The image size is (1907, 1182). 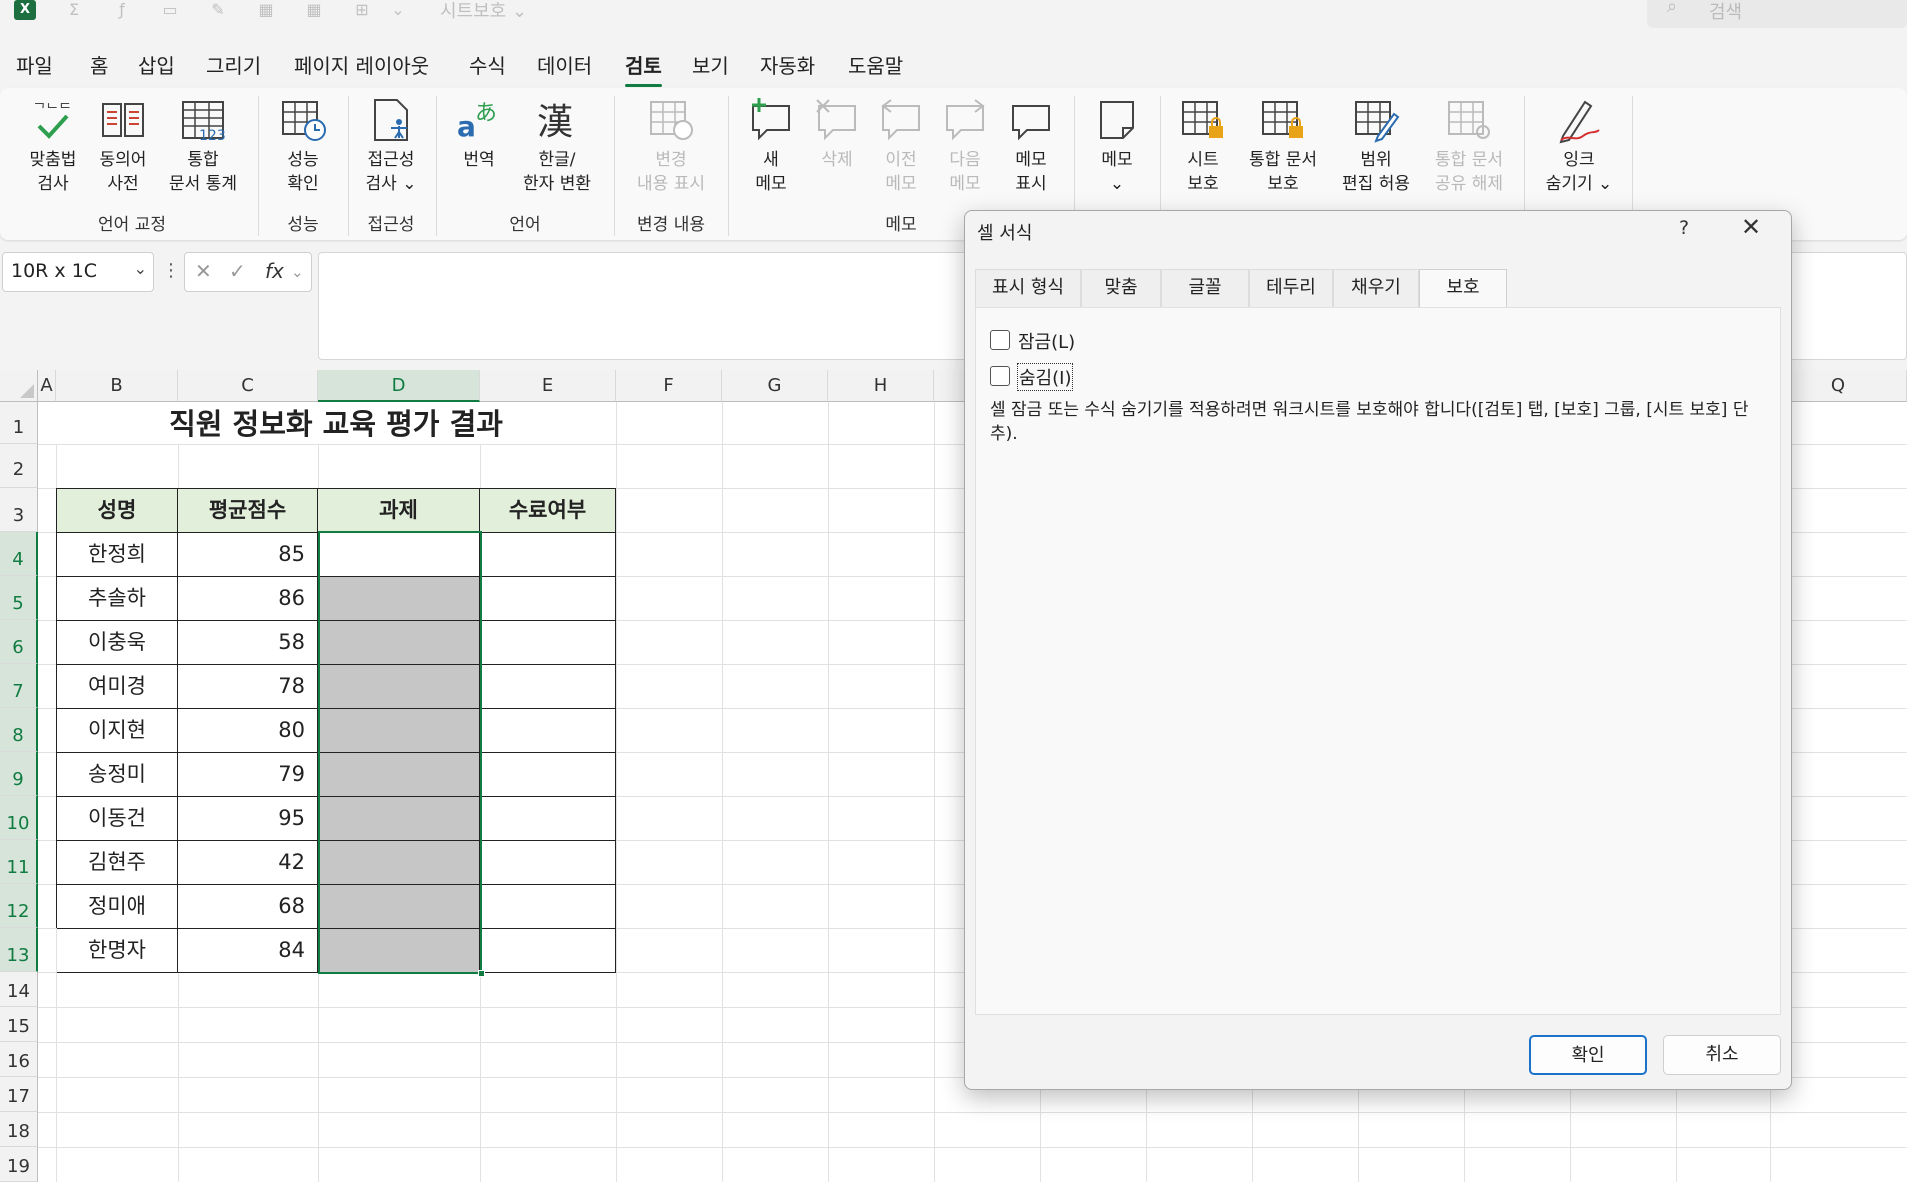 What do you see at coordinates (248, 907) in the screenshot?
I see `table-cell-score: 68` at bounding box center [248, 907].